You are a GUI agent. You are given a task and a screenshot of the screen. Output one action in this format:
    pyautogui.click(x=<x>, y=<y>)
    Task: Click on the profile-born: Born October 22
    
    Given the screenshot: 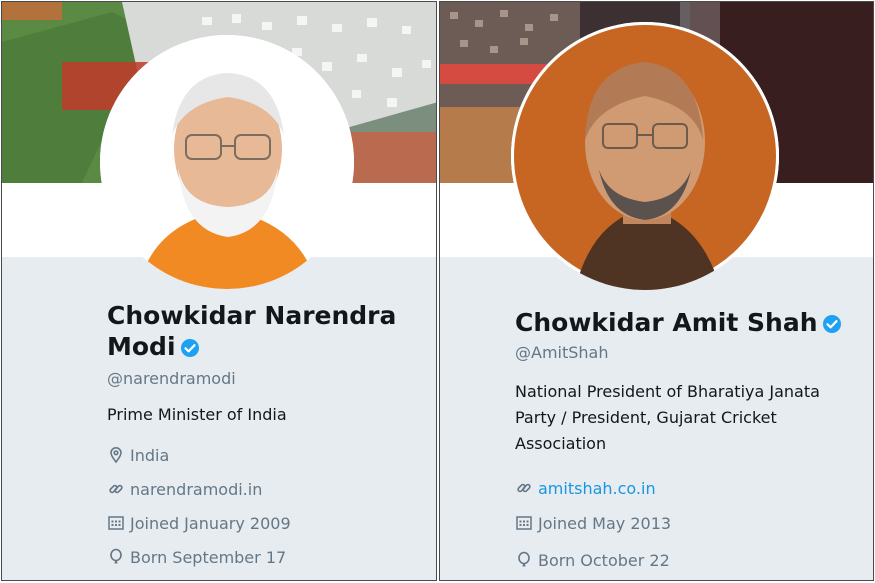 What is the action you would take?
    pyautogui.click(x=592, y=560)
    